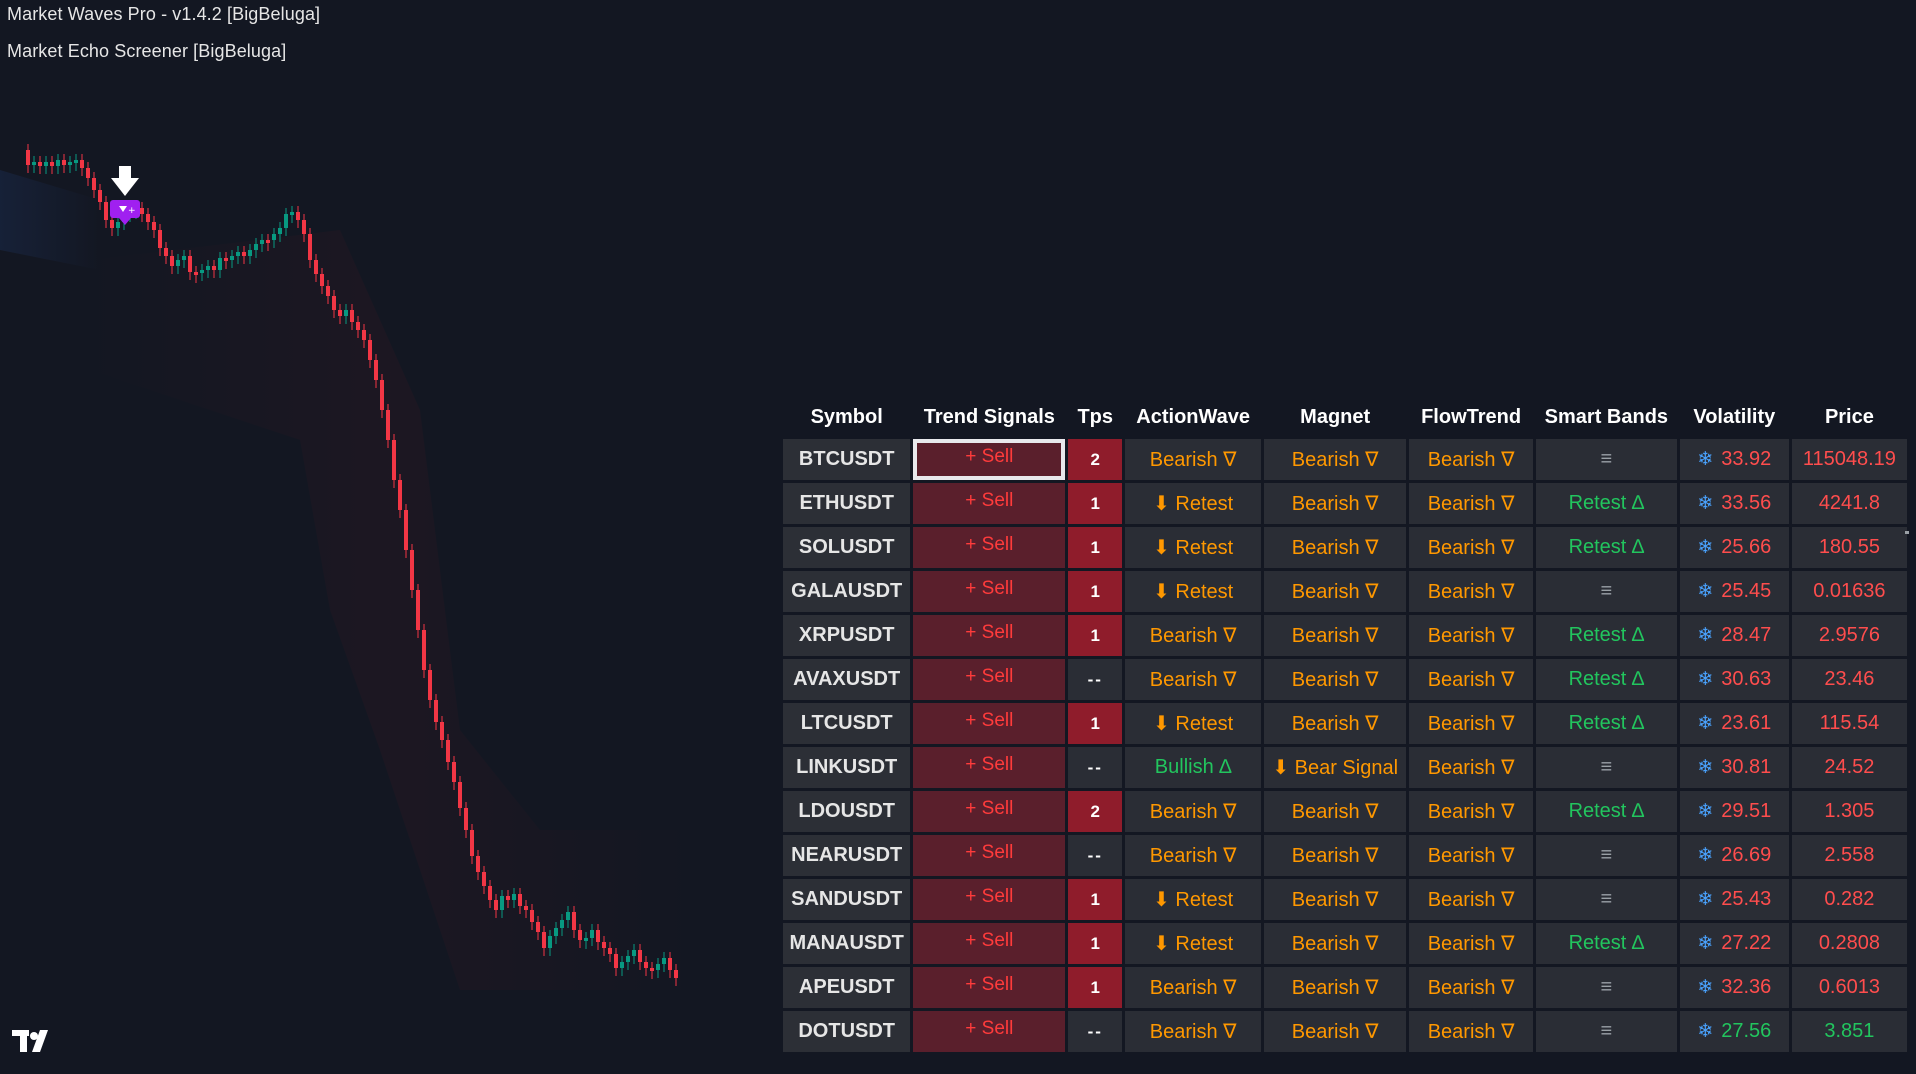 This screenshot has width=1916, height=1074. Describe the element at coordinates (847, 503) in the screenshot. I see `symbol-cell: ETHUSDT` at that location.